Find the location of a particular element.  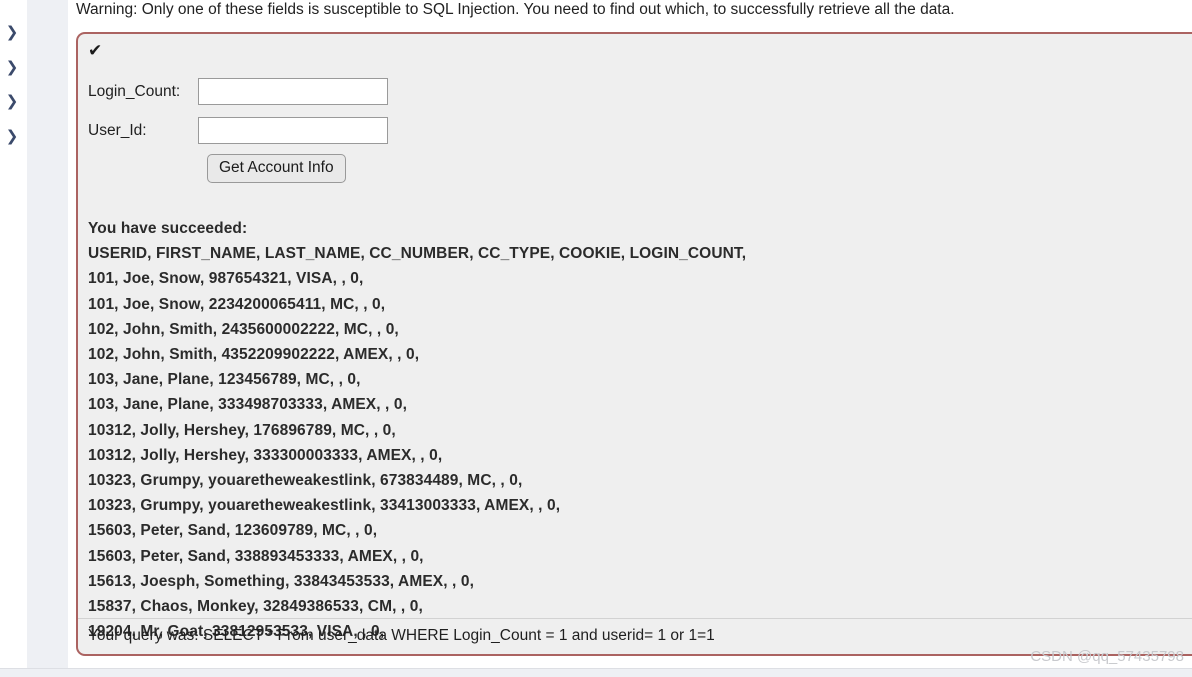

login-count-label: Login_Count: is located at coordinates (134, 91).